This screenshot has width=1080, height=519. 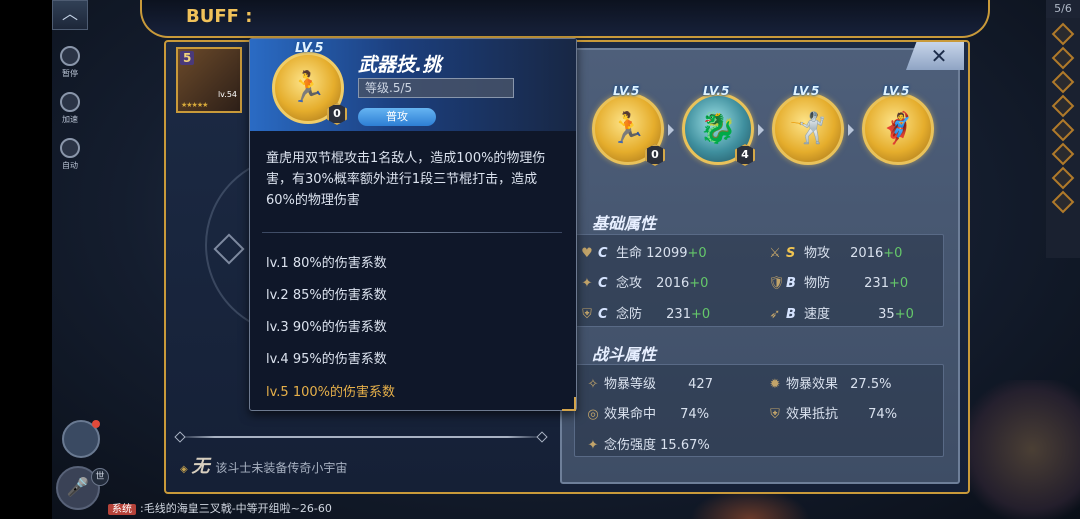 What do you see at coordinates (808, 128) in the screenshot?
I see `skill-figure-icon: 🤺` at bounding box center [808, 128].